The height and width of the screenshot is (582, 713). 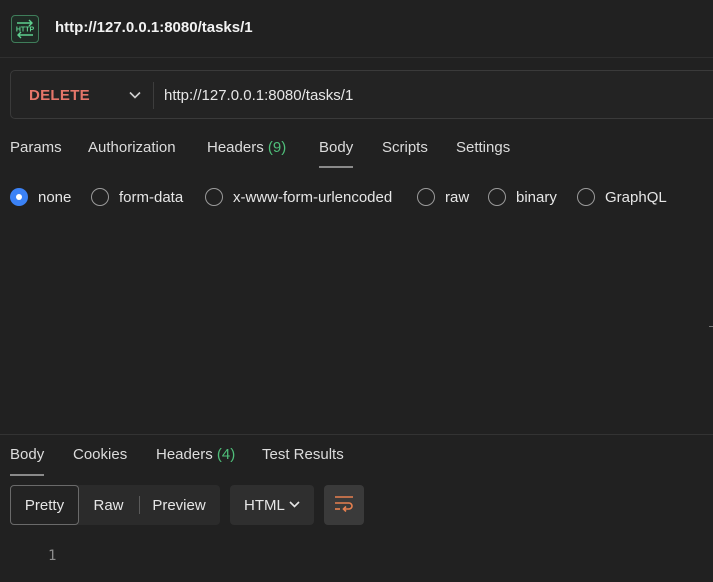 I want to click on tab-response-cookies: Cookies, so click(x=100, y=454).